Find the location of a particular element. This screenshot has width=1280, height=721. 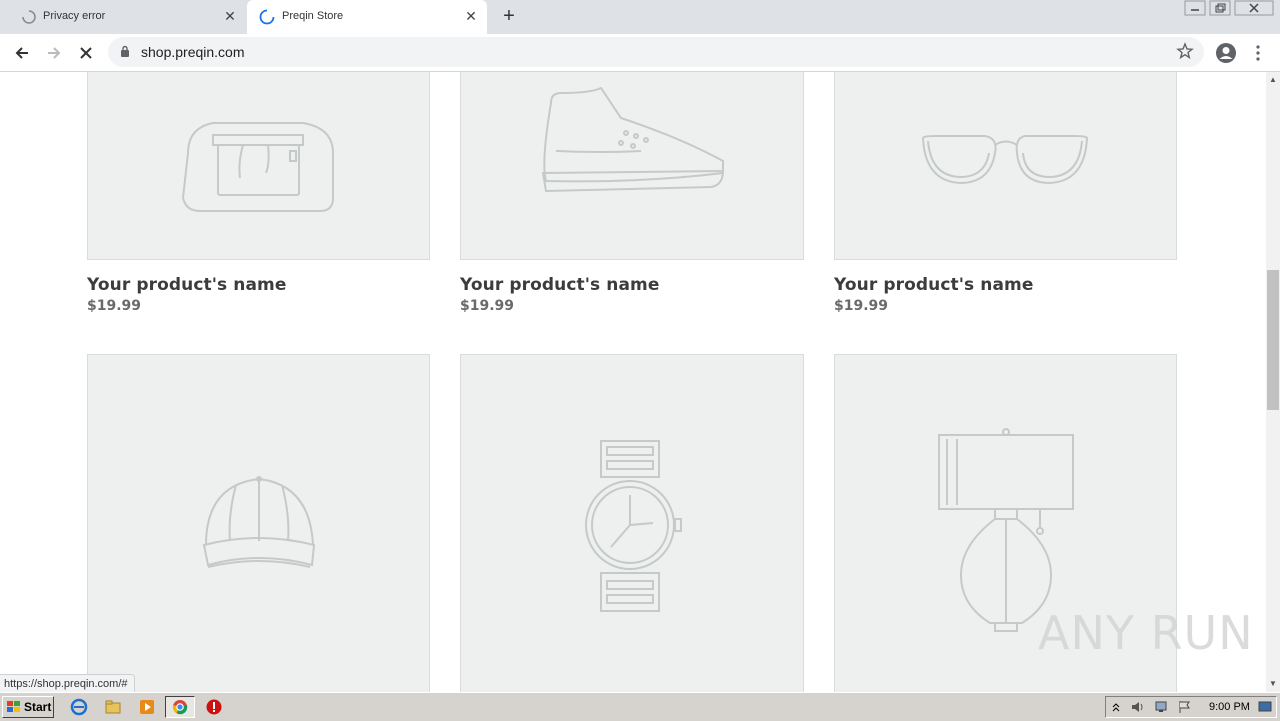

start-label: Start is located at coordinates (38, 707).